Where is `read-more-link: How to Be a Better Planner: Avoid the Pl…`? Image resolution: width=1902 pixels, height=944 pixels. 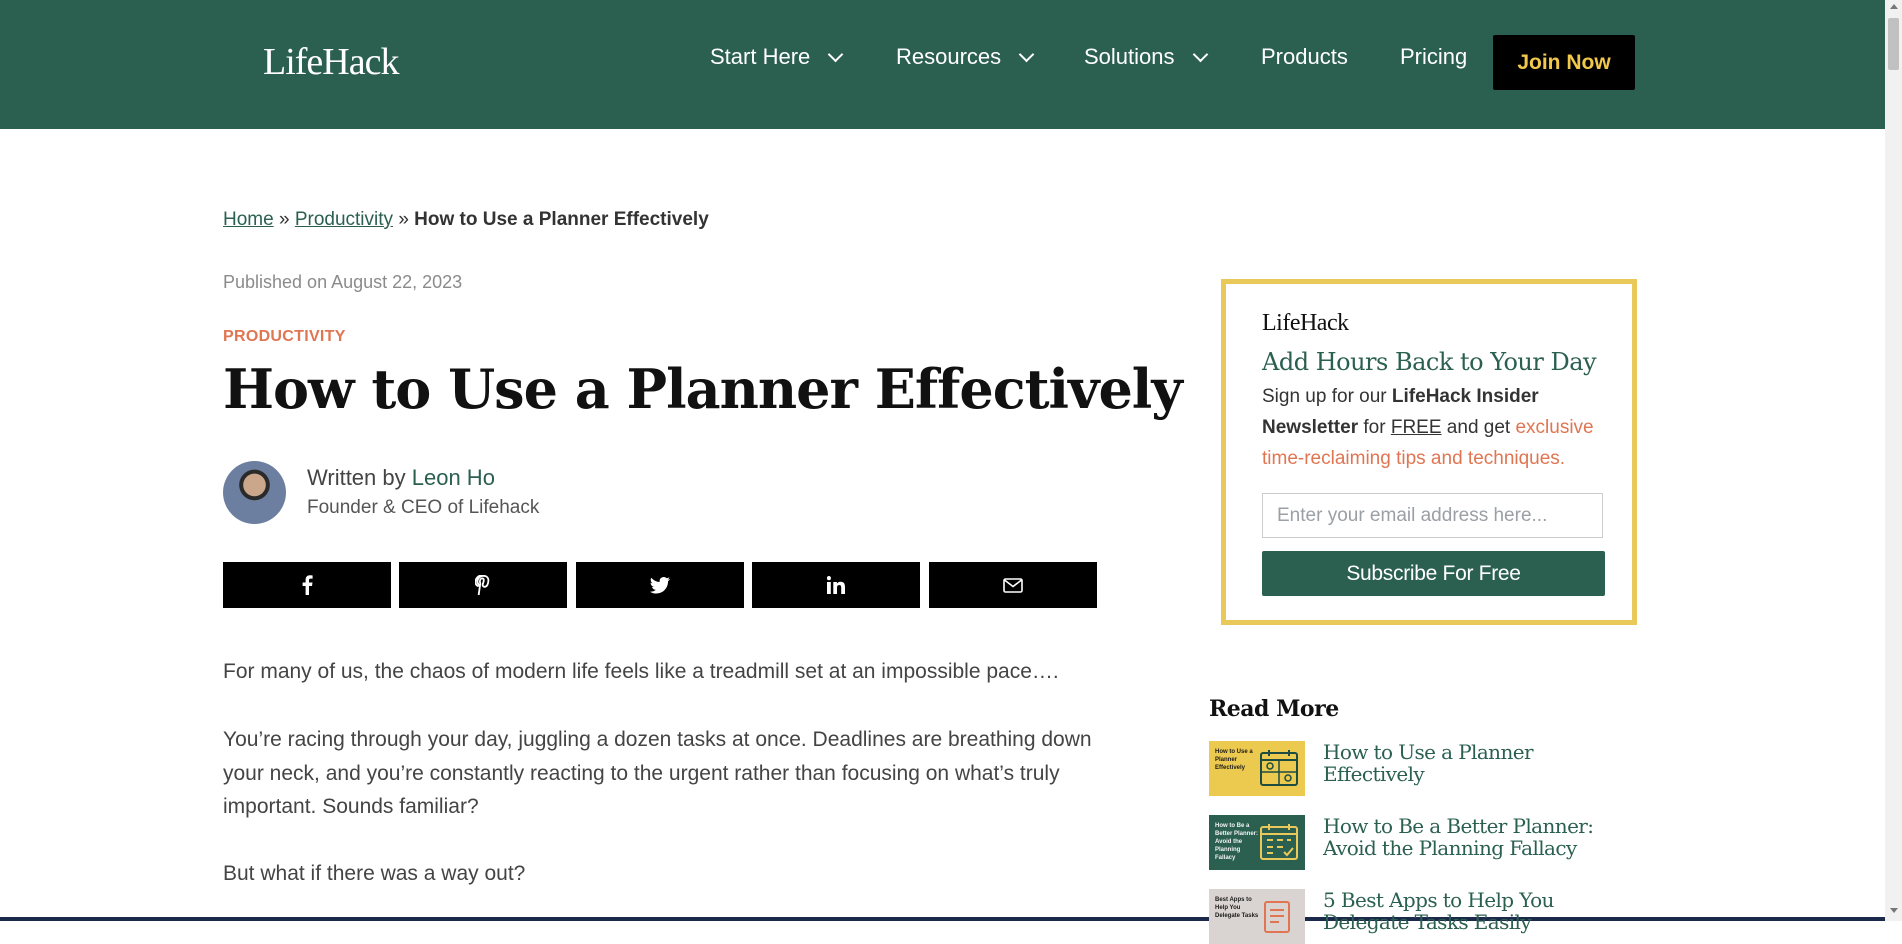
read-more-link: How to Be a Better Planner: Avoid the Pl… is located at coordinates (1478, 837).